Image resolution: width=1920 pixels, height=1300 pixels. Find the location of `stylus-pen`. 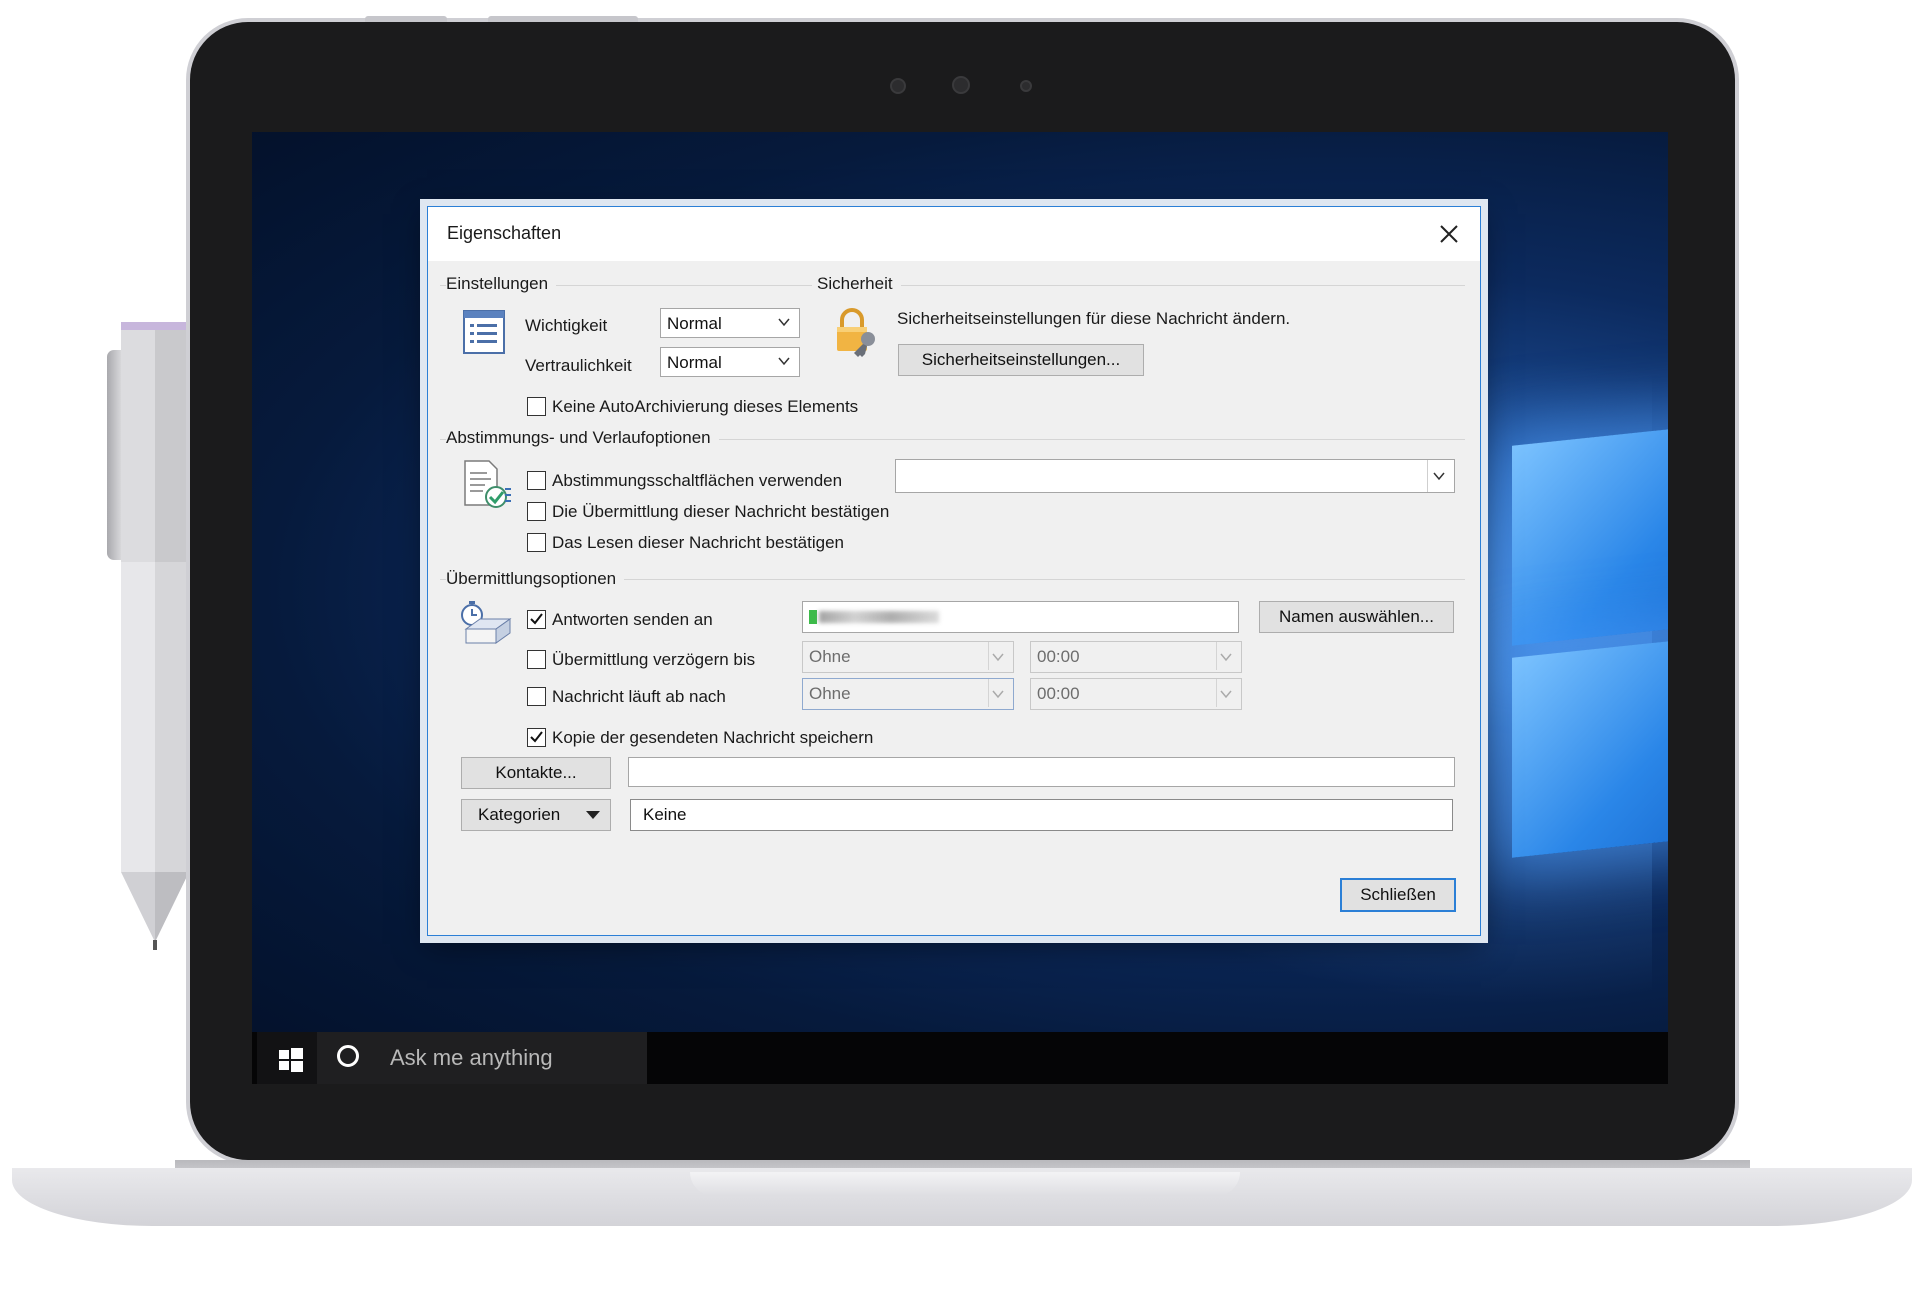

stylus-pen is located at coordinates (155, 636).